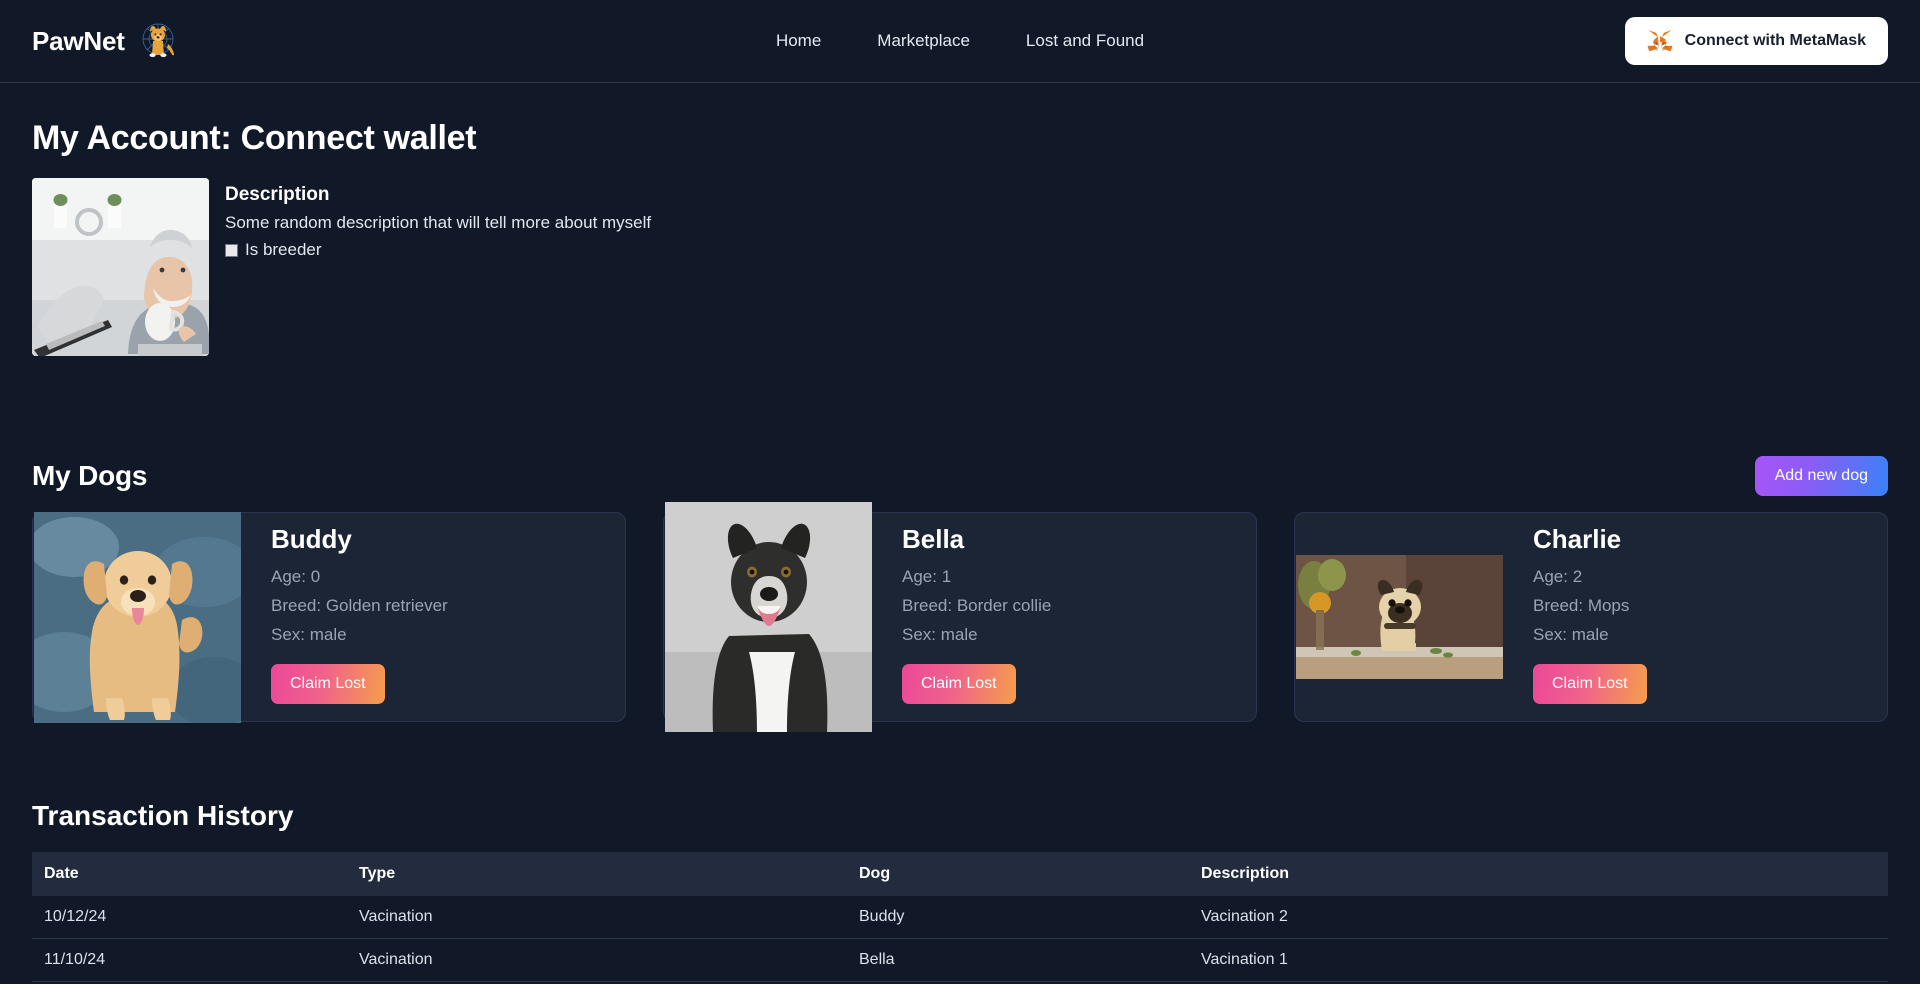  Describe the element at coordinates (90, 475) in the screenshot. I see `my-dogs-title: My Dogs` at that location.